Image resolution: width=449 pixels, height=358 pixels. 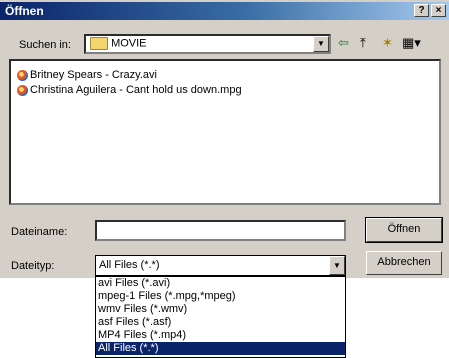 What do you see at coordinates (411, 43) in the screenshot?
I see `view-menu-icon: ▦▾` at bounding box center [411, 43].